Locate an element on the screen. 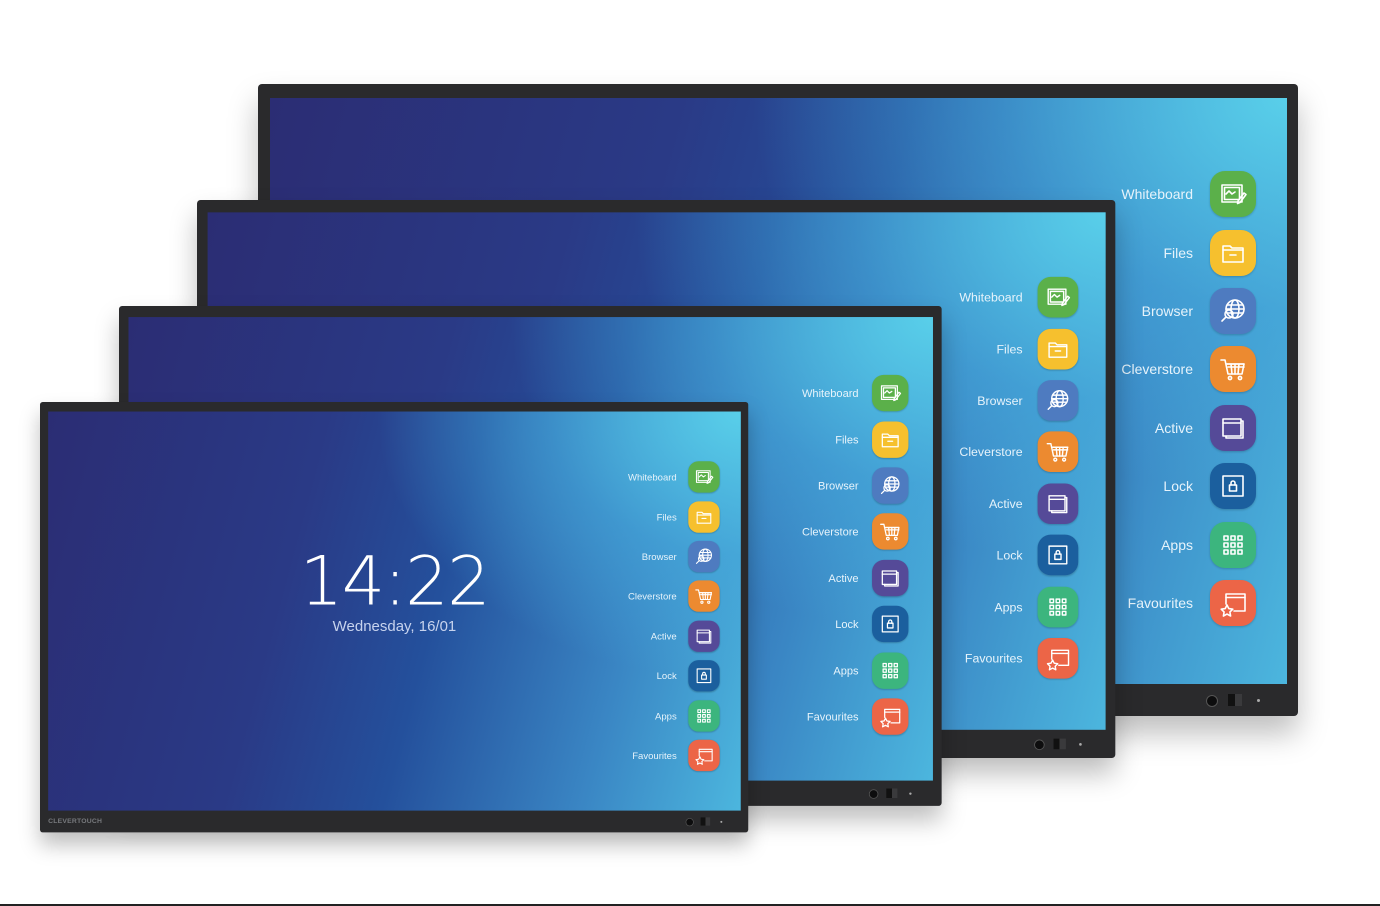  brand-logo: CLEVERTOUCH is located at coordinates (75, 821).